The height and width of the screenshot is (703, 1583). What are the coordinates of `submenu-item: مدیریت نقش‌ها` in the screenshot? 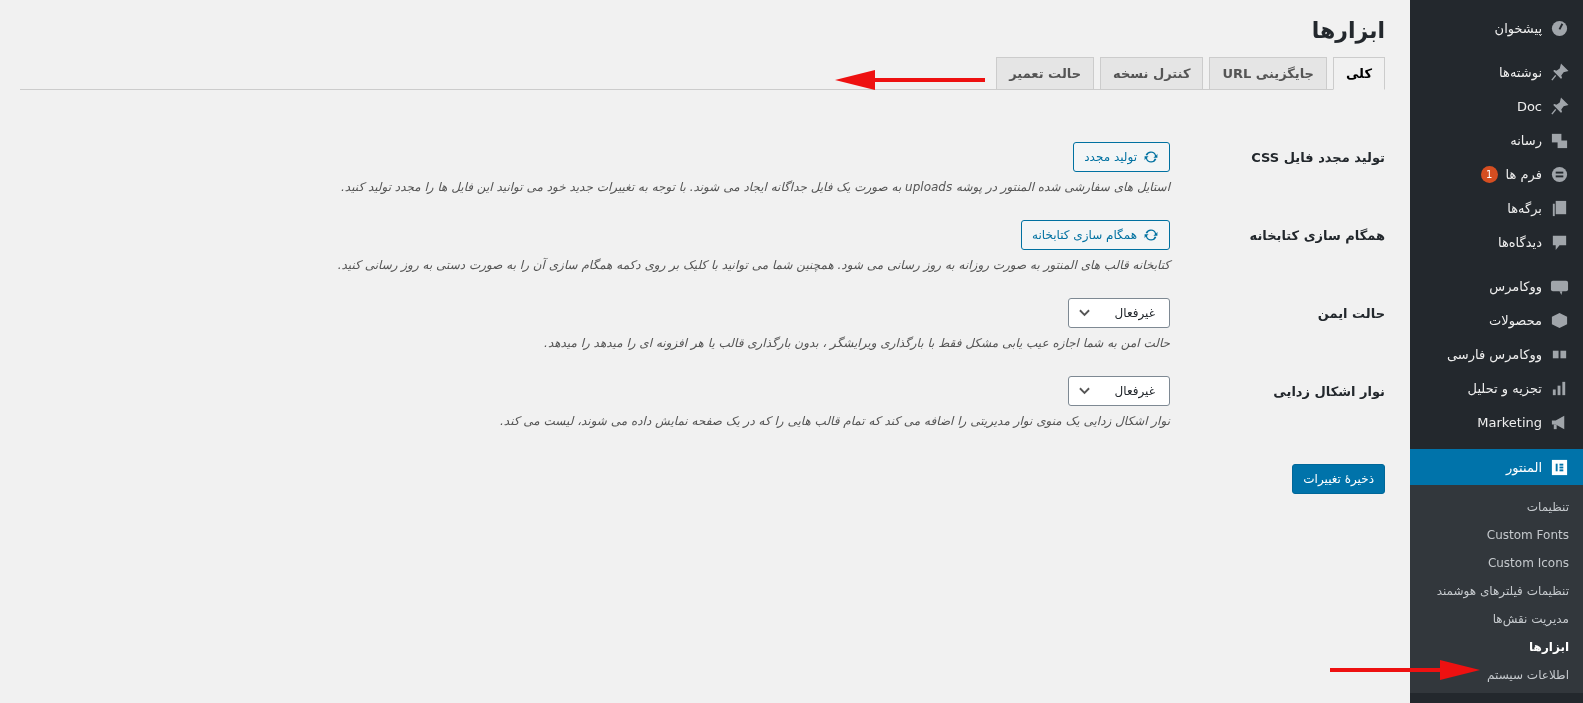 It's located at (1496, 619).